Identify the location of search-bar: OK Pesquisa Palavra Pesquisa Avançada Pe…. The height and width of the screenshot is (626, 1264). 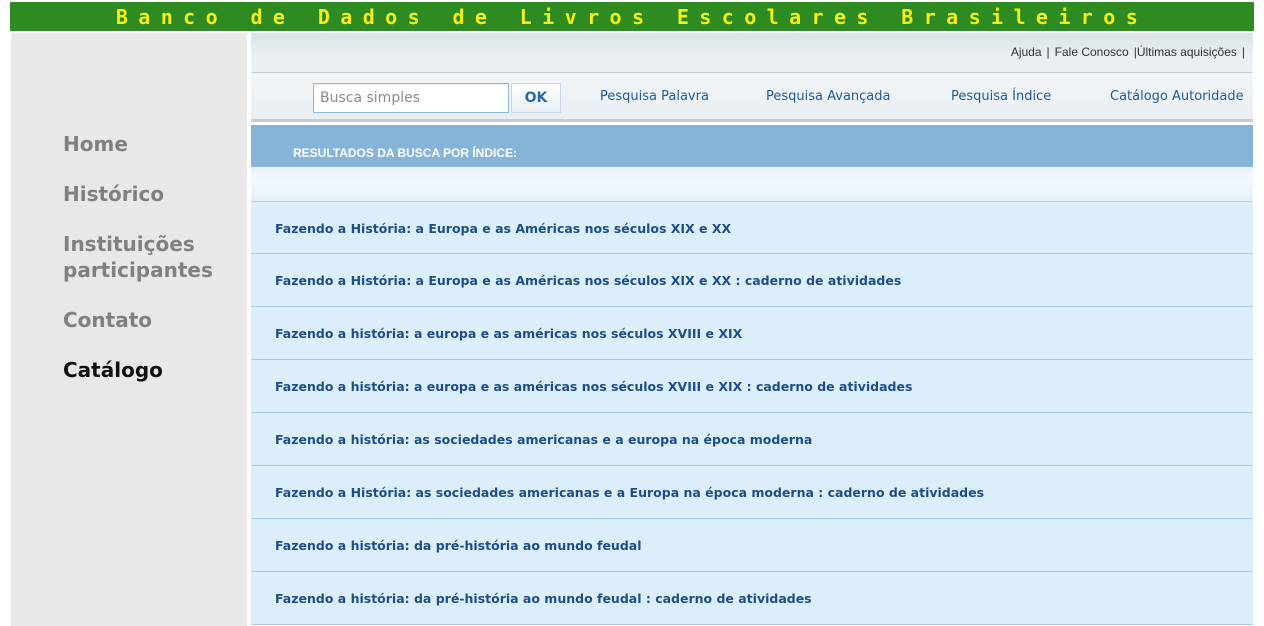
(752, 97).